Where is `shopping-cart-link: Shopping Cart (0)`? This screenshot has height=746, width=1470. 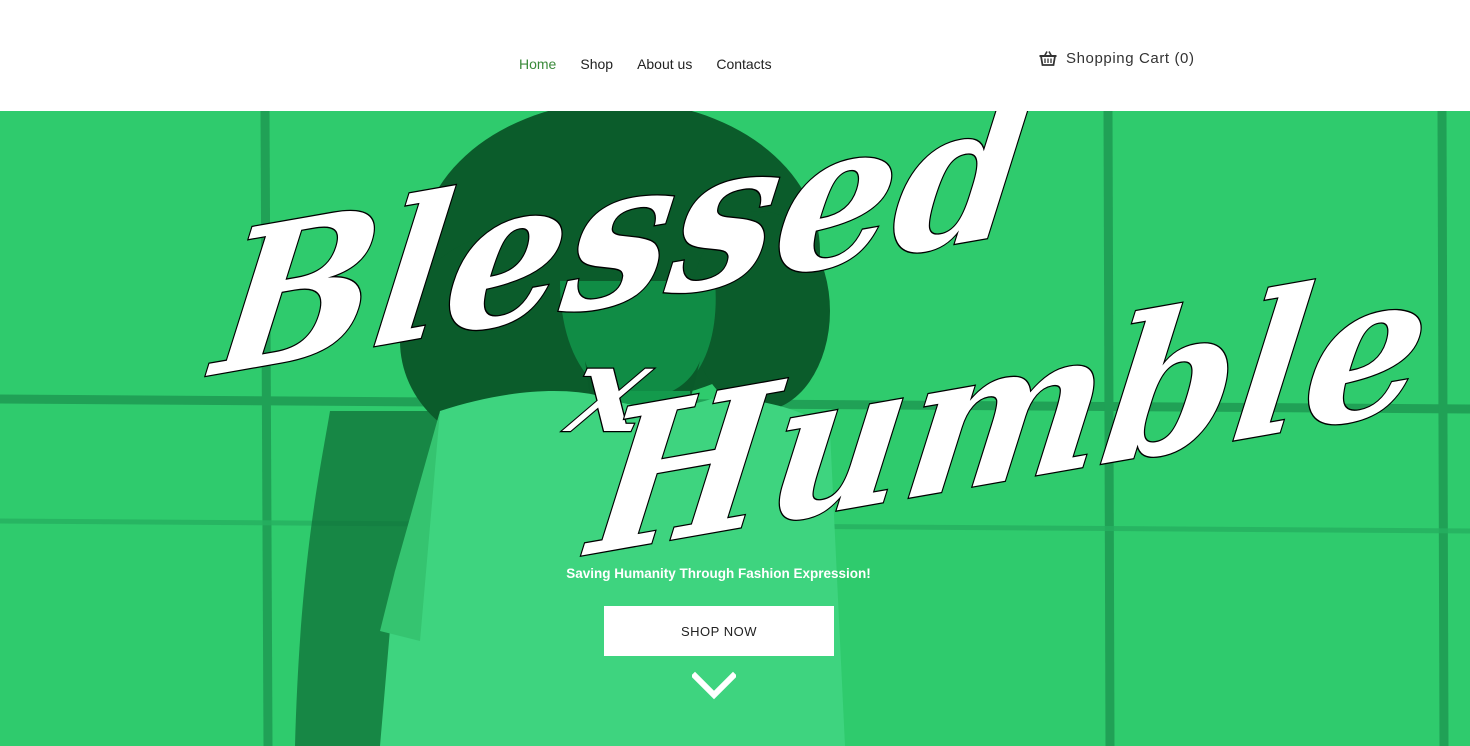 shopping-cart-link: Shopping Cart (0) is located at coordinates (1116, 58).